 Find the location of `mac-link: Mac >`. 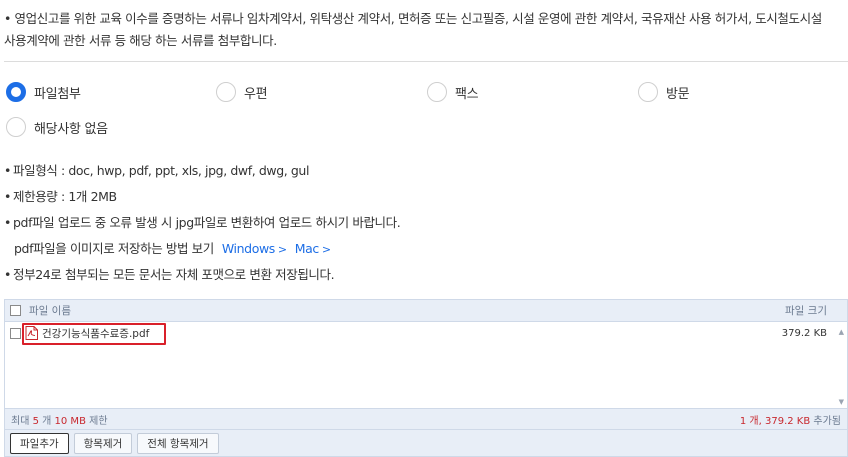

mac-link: Mac > is located at coordinates (313, 248).